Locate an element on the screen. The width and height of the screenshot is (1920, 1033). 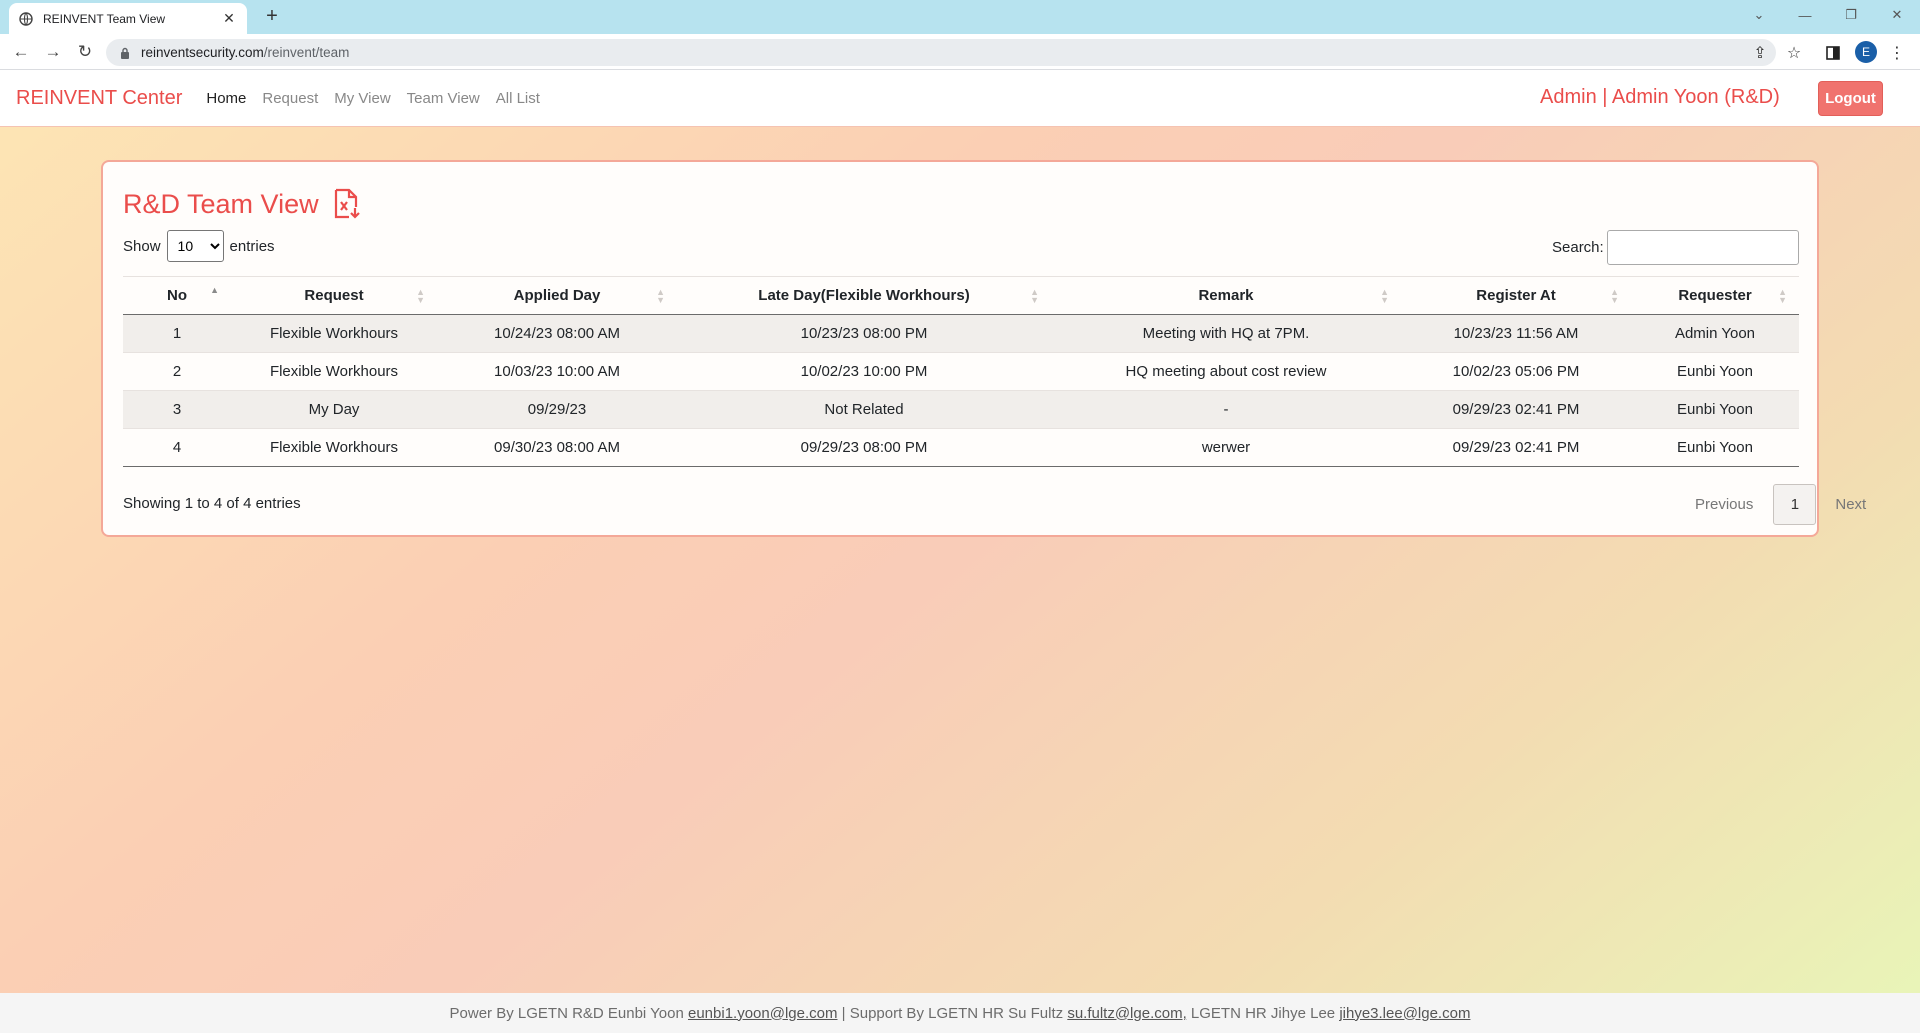
forward-icon: → is located at coordinates (53, 52).